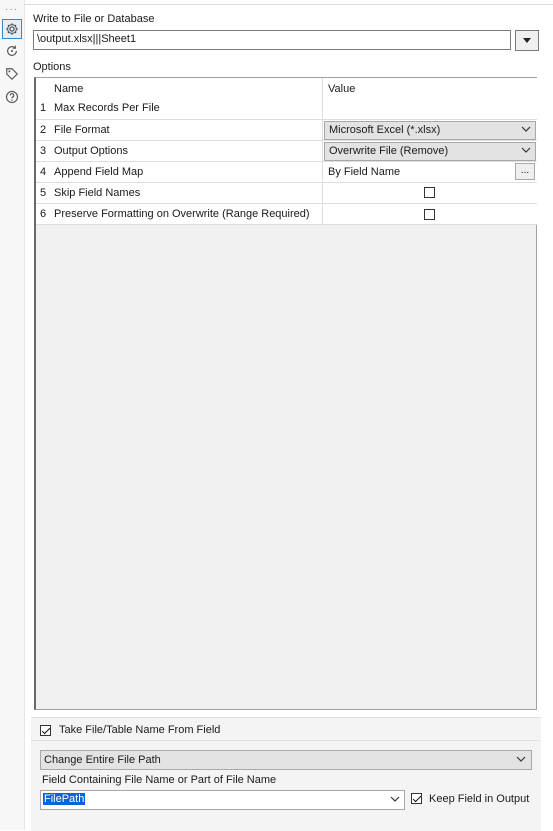 This screenshot has height=831, width=553. Describe the element at coordinates (272, 40) in the screenshot. I see `output-path-input: \output.xlsx|||Sheet1` at that location.